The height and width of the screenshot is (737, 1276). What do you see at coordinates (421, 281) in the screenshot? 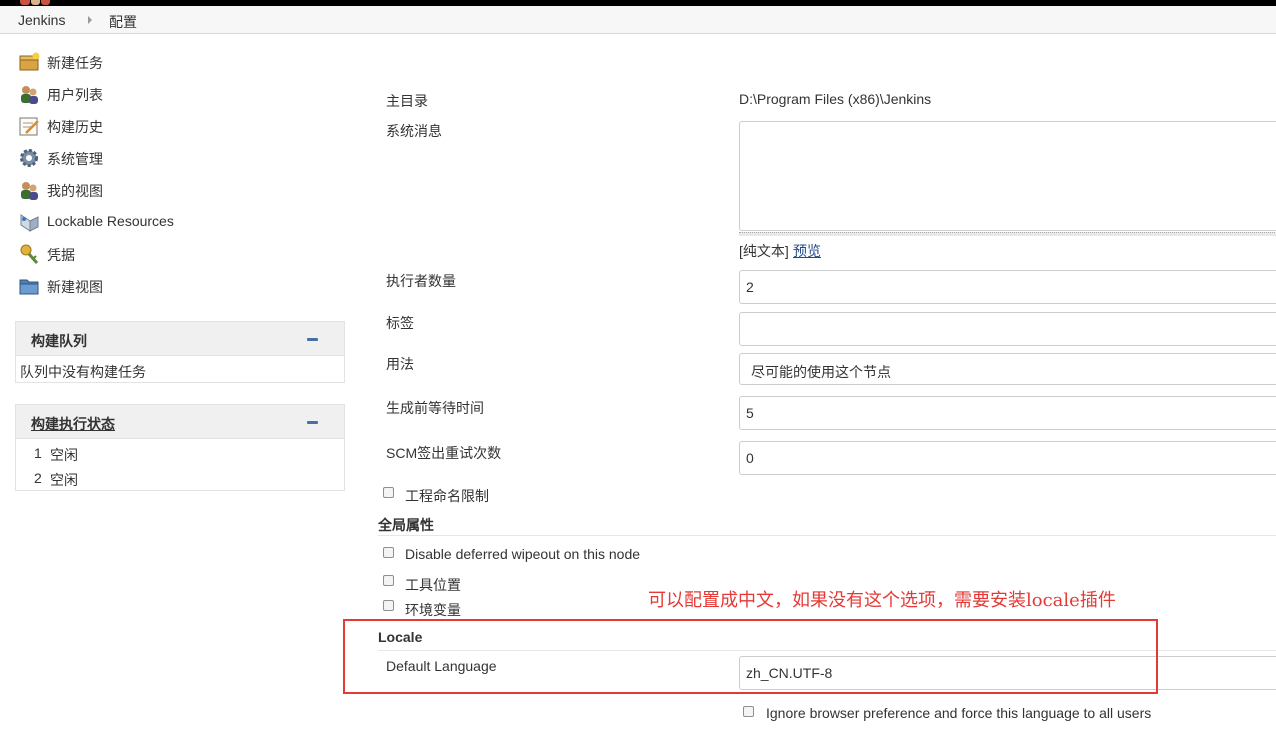
I see `executors-count-label: 执行者数量` at bounding box center [421, 281].